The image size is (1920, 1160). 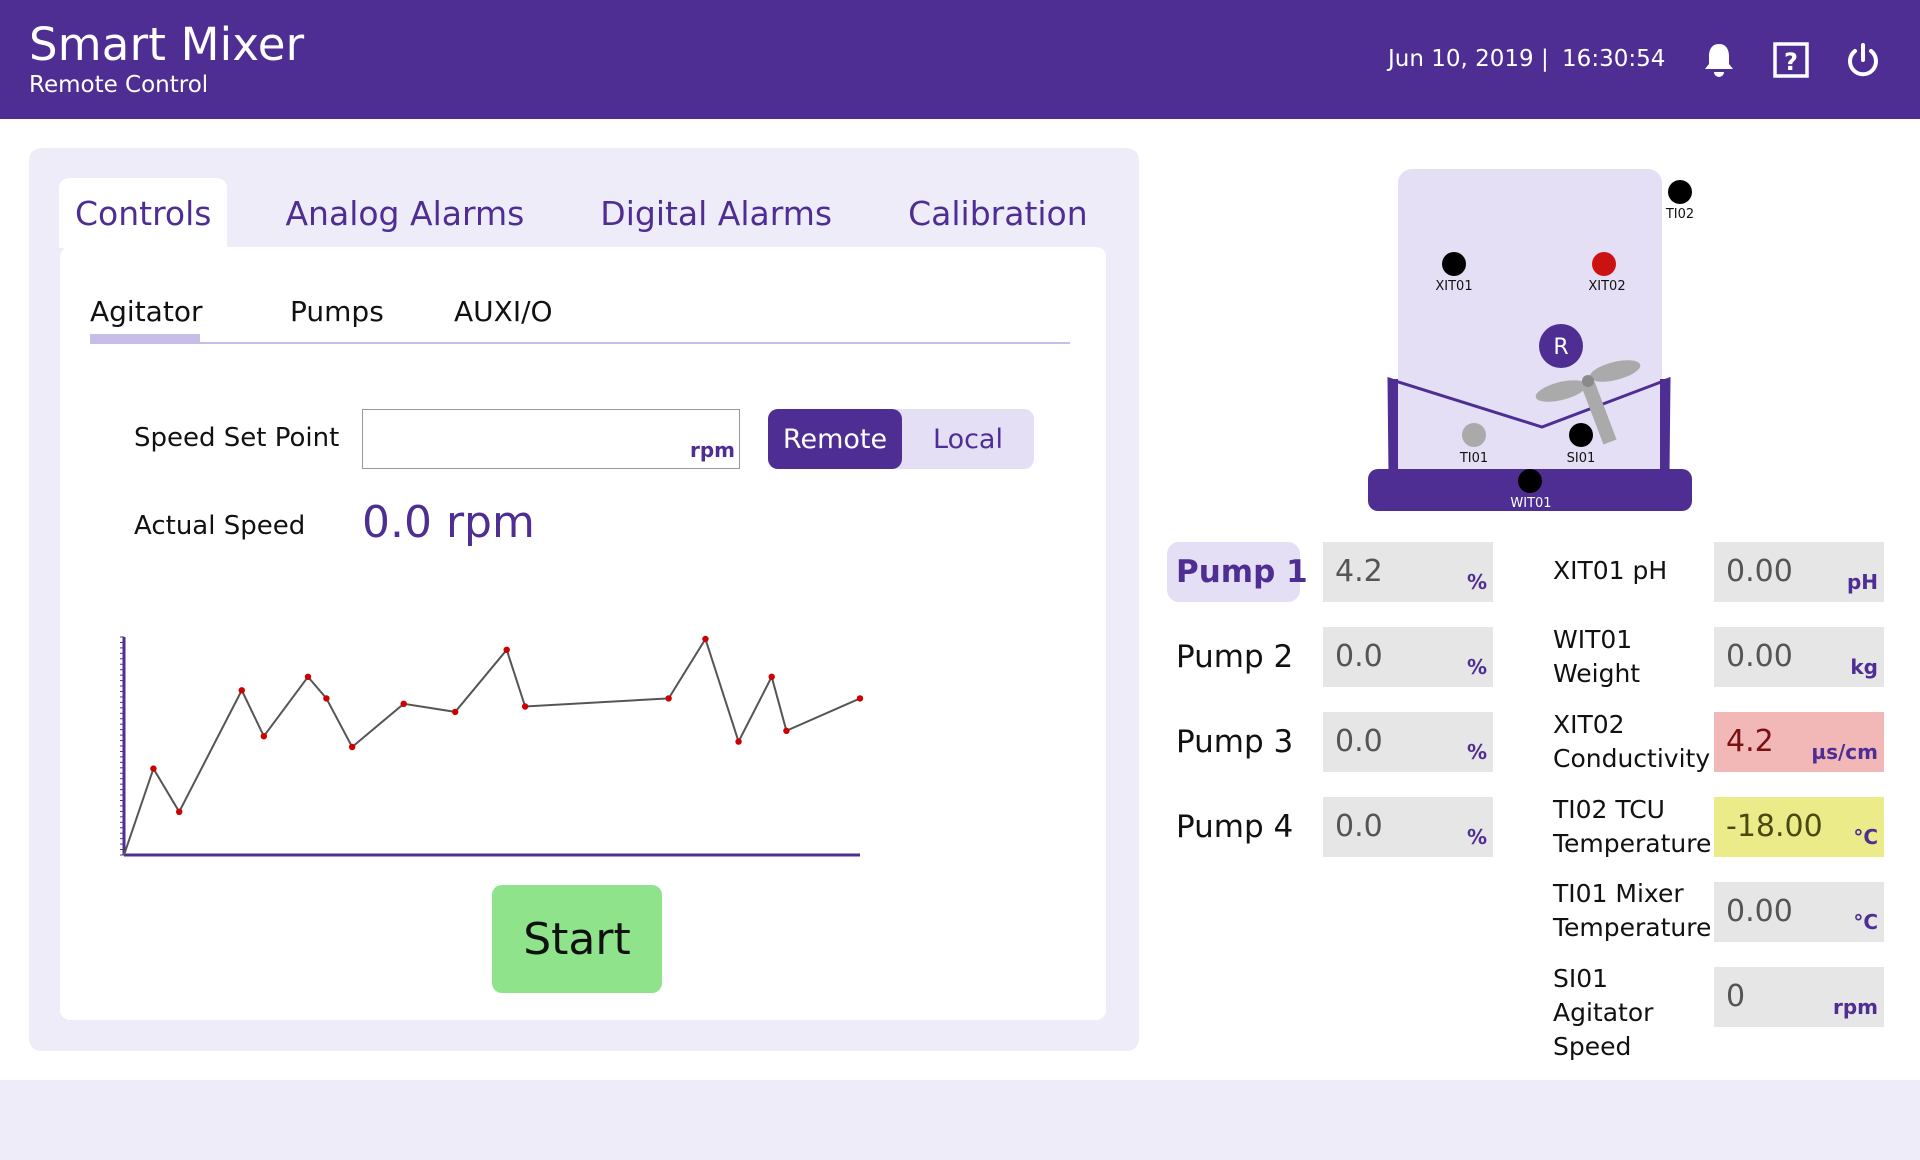 I want to click on remote-mode-button: Remote, so click(x=835, y=439).